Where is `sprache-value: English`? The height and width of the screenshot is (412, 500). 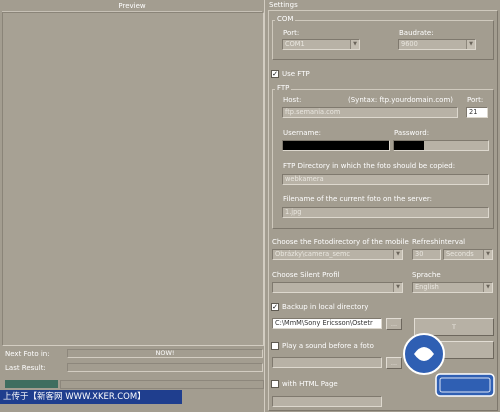 sprache-value: English is located at coordinates (427, 287).